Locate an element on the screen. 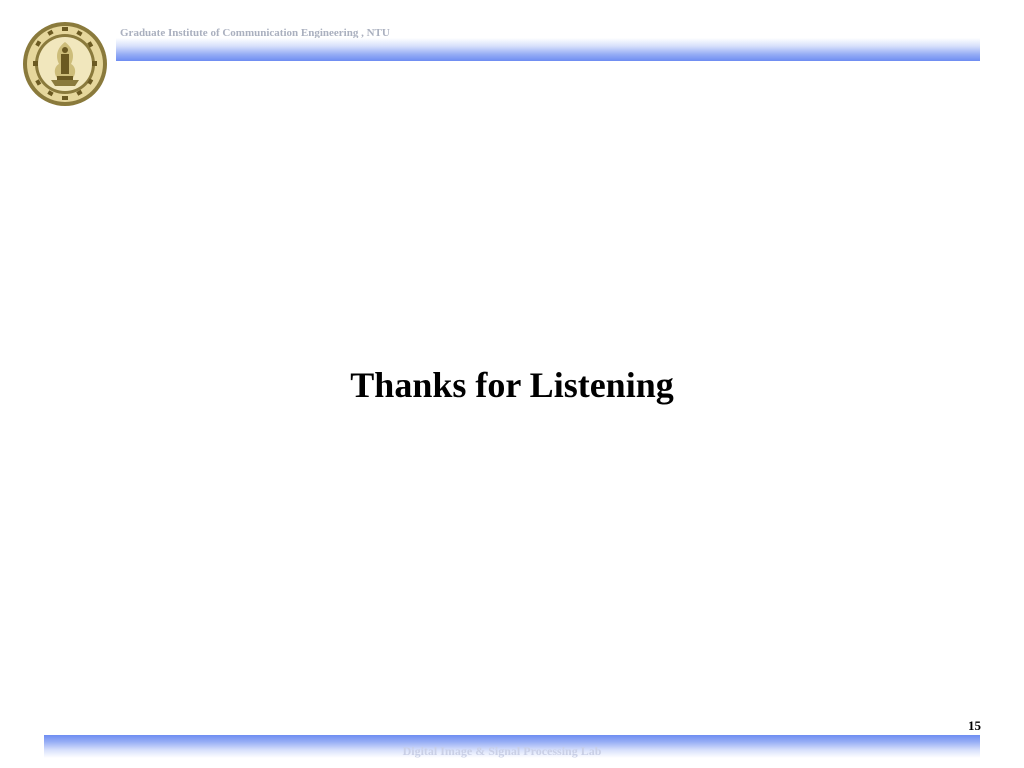 This screenshot has width=1024, height=768. header-bar is located at coordinates (548, 49).